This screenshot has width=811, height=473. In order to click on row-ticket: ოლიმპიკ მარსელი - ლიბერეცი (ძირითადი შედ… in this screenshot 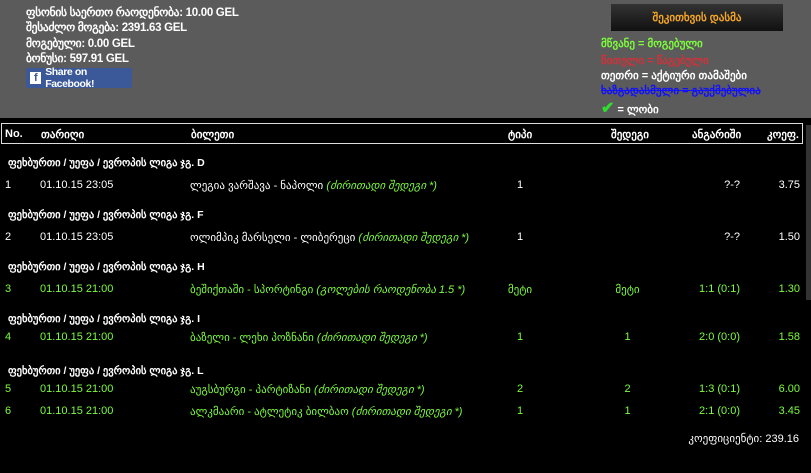, I will do `click(329, 237)`.